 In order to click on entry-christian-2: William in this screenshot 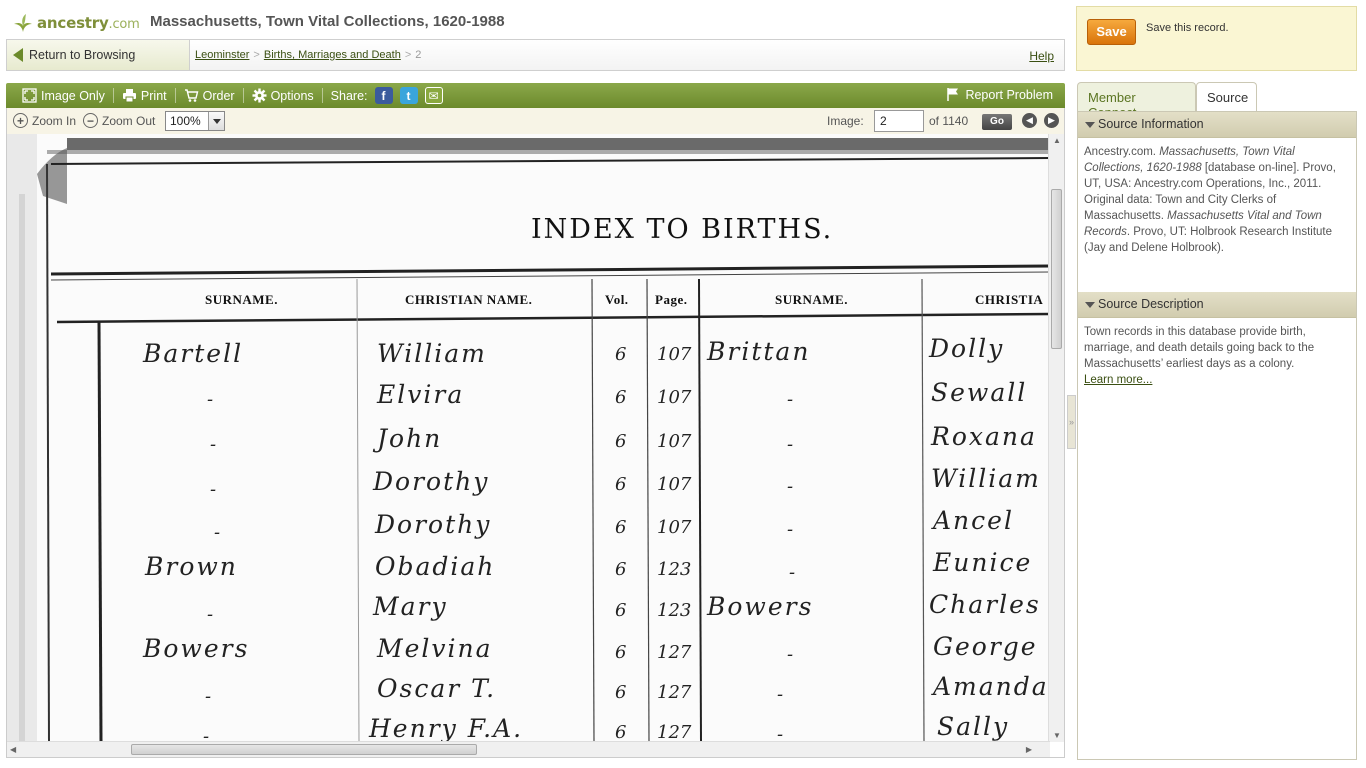, I will do `click(986, 478)`.